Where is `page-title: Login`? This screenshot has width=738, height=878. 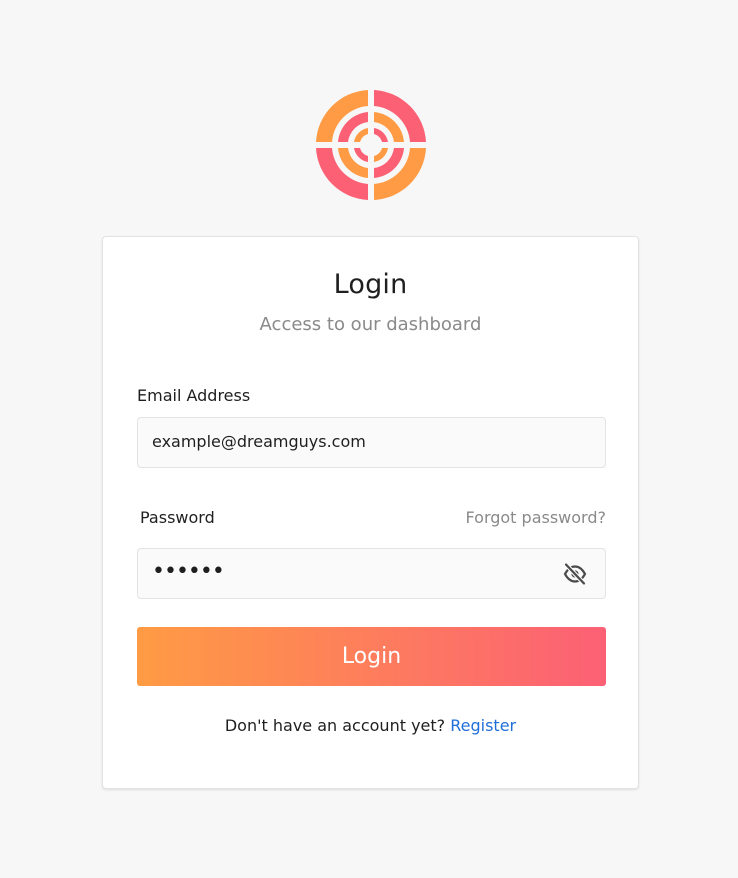
page-title: Login is located at coordinates (370, 284).